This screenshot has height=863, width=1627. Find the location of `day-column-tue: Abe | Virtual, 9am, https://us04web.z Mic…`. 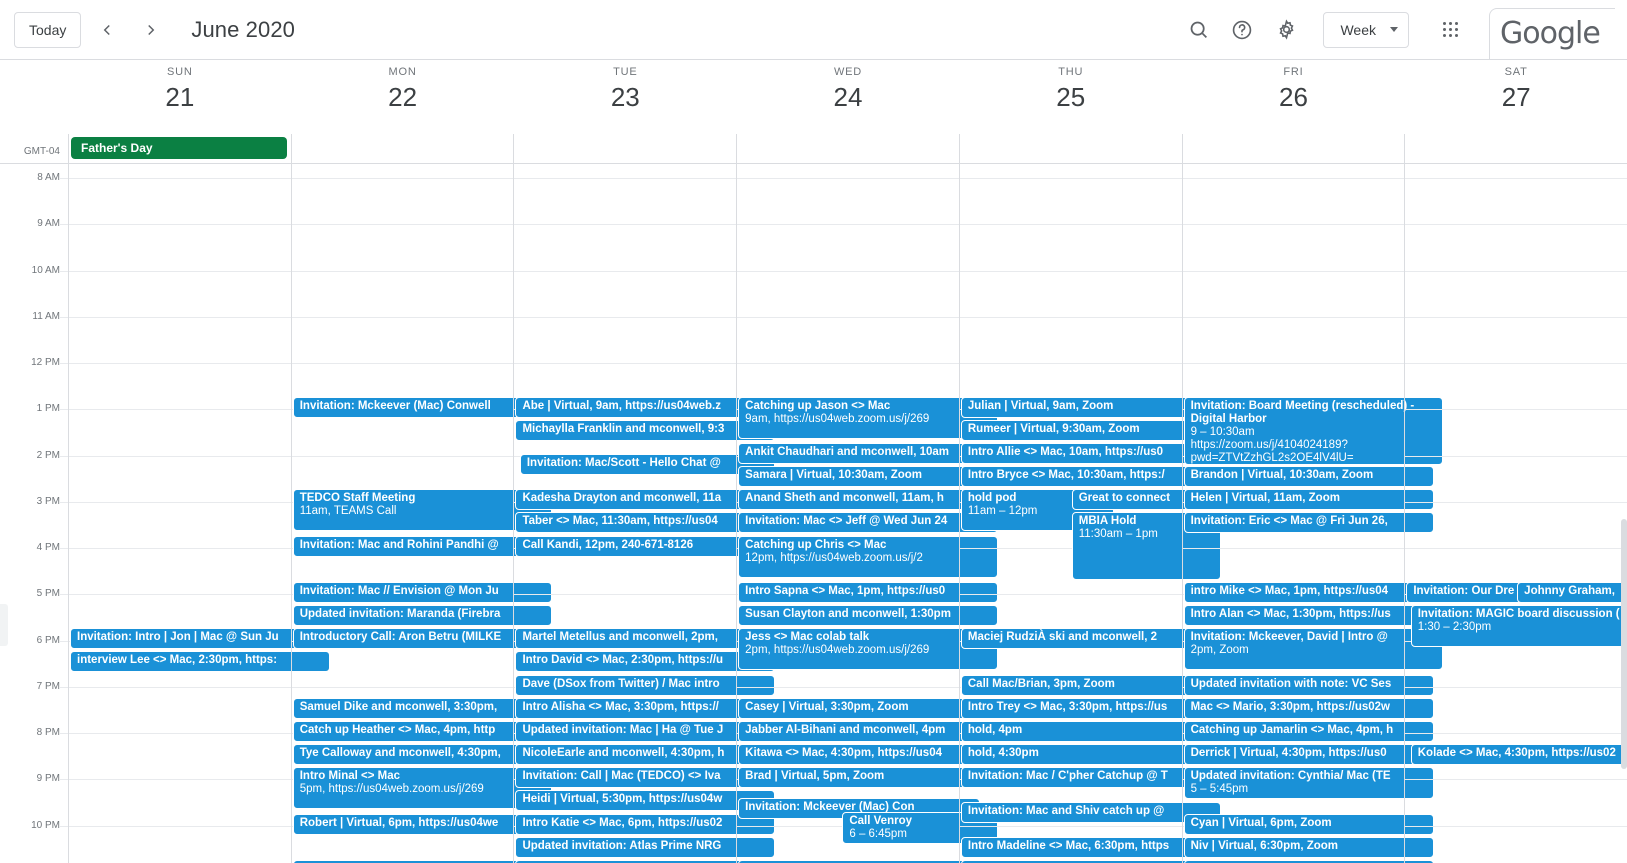

day-column-tue: Abe | Virtual, 9am, https://us04web.z Mic… is located at coordinates (644, 513).